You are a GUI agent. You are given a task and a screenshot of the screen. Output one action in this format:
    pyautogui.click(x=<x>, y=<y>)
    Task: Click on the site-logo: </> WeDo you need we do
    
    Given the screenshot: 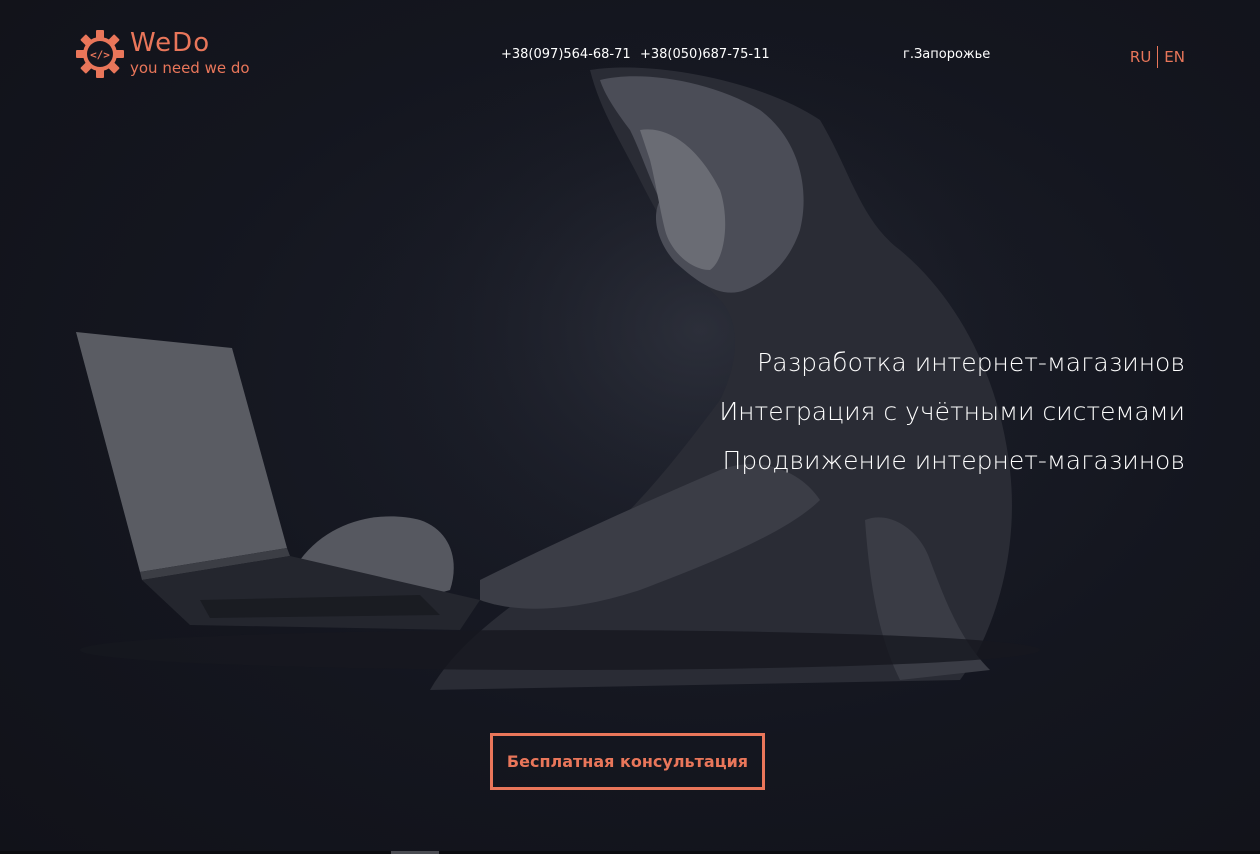 What is the action you would take?
    pyautogui.click(x=162, y=54)
    